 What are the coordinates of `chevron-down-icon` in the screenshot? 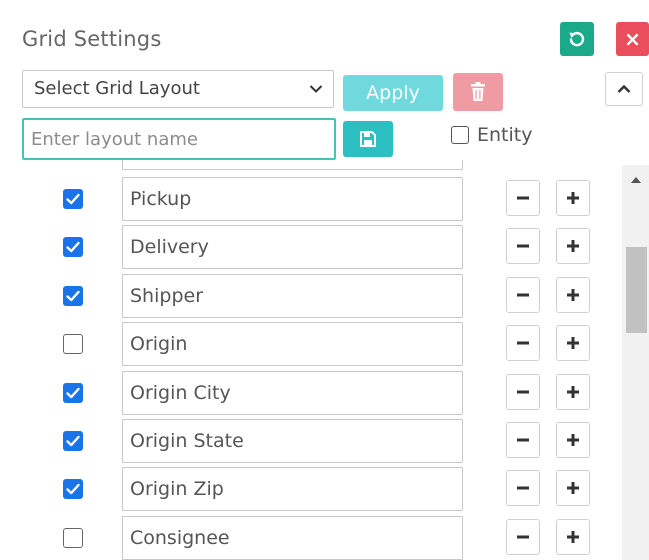 It's located at (316, 89).